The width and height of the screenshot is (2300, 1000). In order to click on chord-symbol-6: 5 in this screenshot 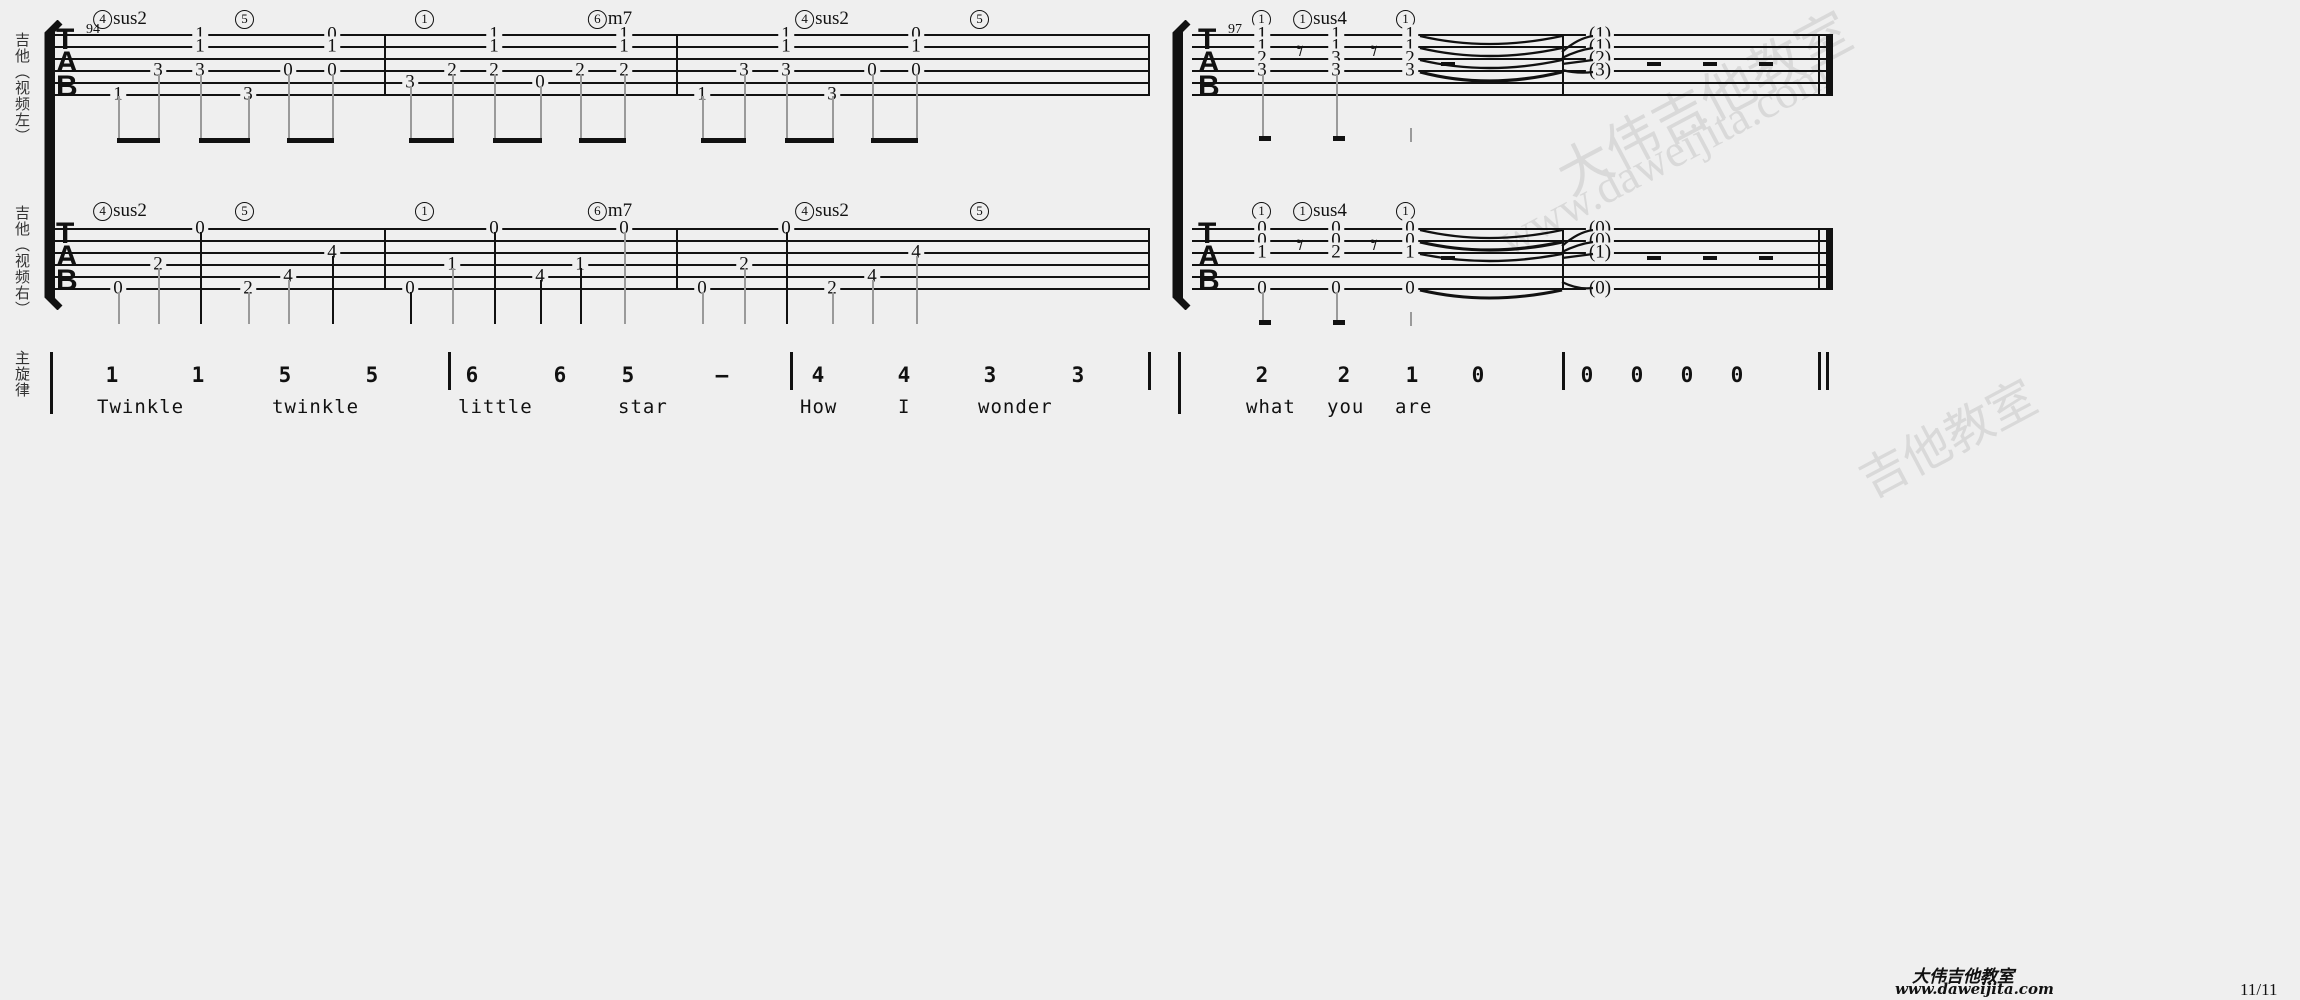, I will do `click(980, 19)`.